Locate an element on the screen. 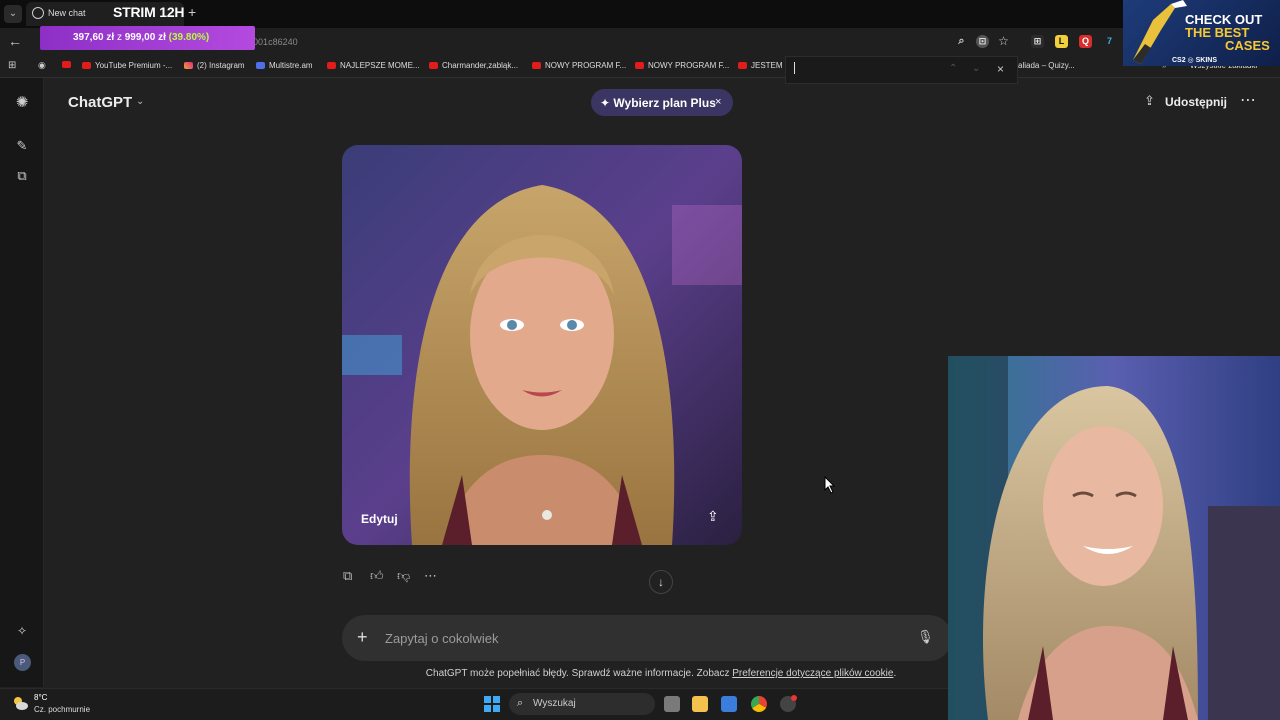 The width and height of the screenshot is (1280, 720). find-prev-icon: ⌃ is located at coordinates (953, 68).